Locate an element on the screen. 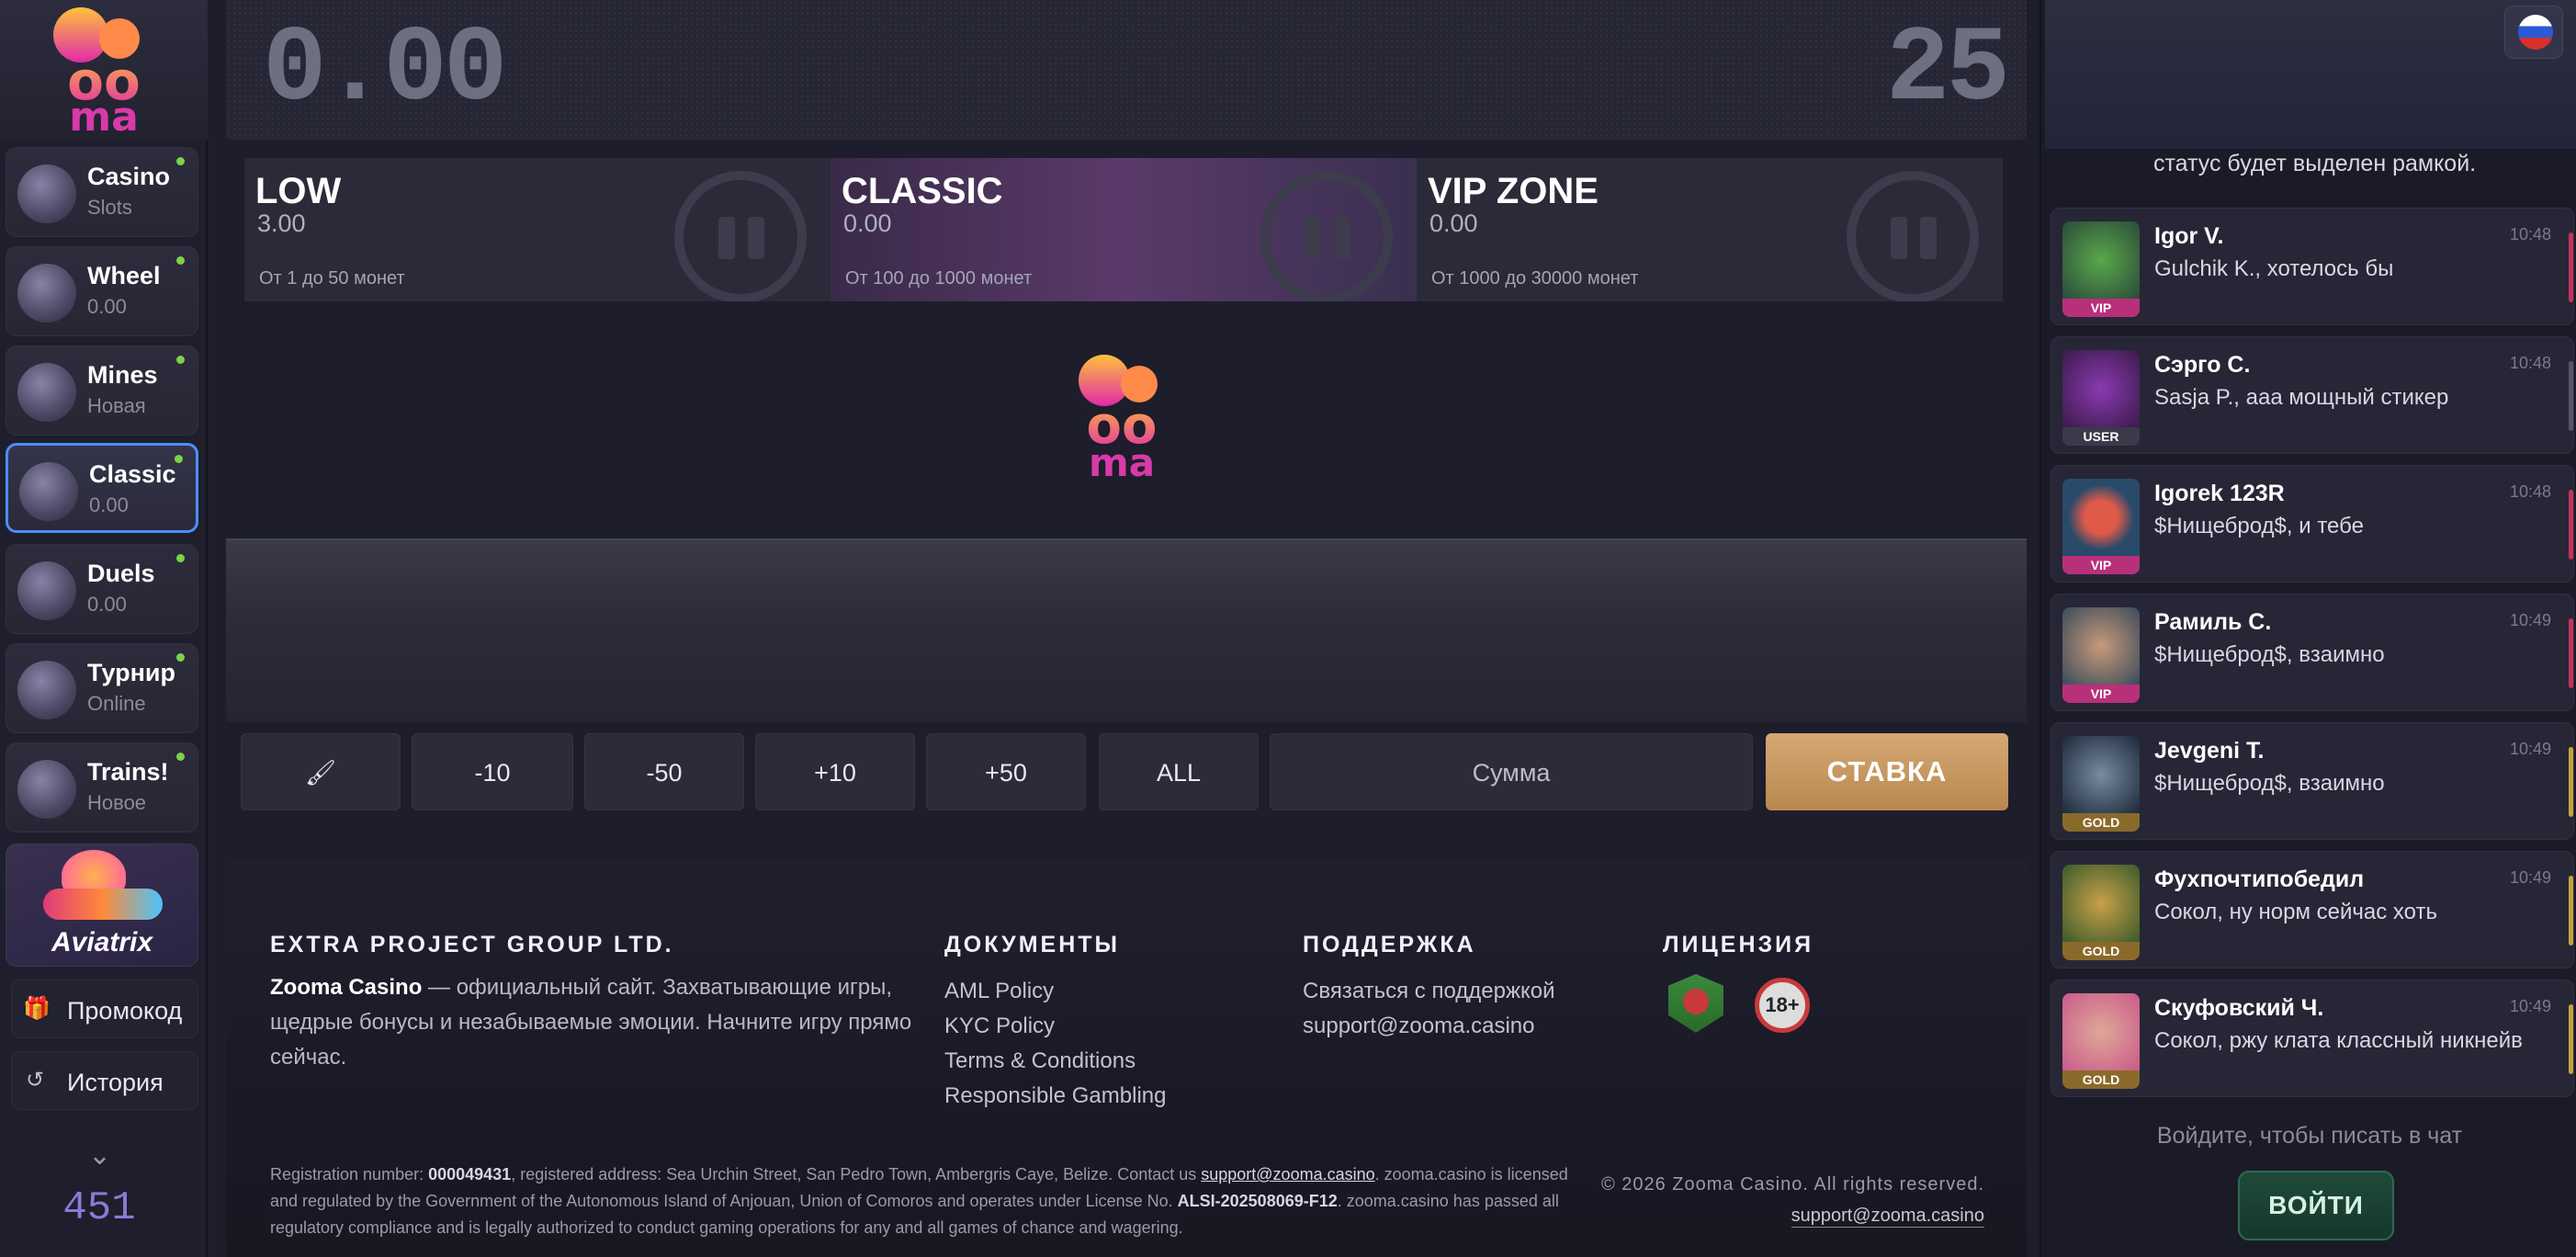 The height and width of the screenshot is (1257, 2576). chat-login-hint: Войдите, чтобы писать в чат is located at coordinates (2309, 1136).